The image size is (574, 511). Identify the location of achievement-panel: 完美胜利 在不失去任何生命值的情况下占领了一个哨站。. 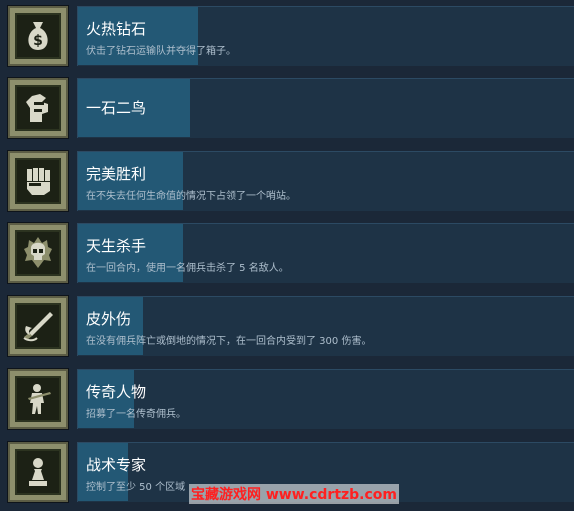
(325, 181).